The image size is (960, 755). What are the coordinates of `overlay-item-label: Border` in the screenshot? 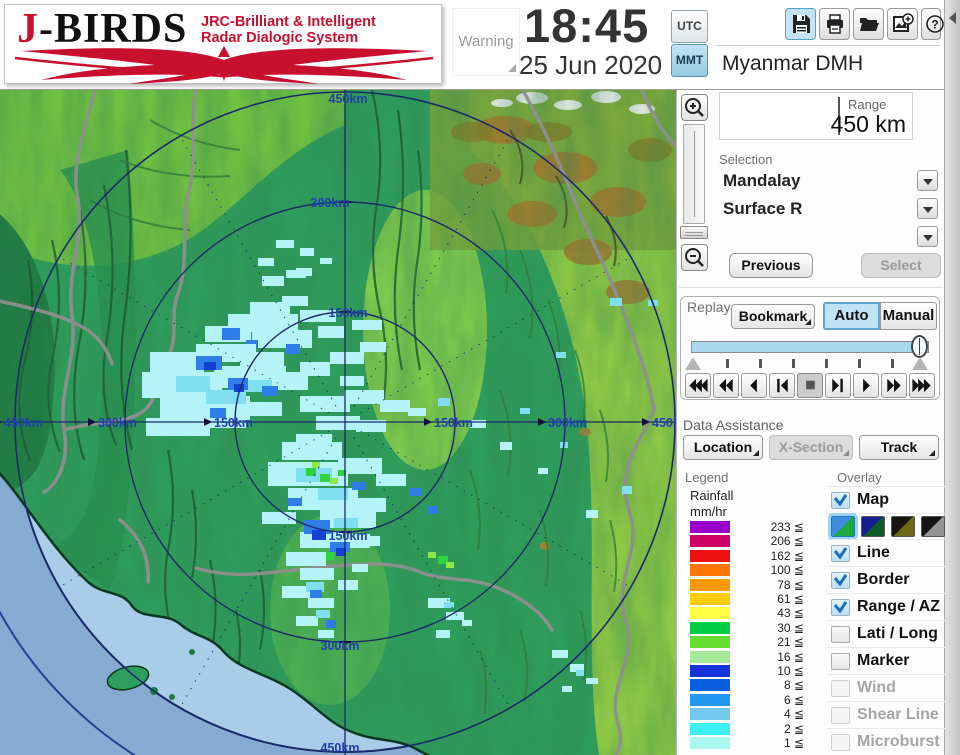 It's located at (883, 579).